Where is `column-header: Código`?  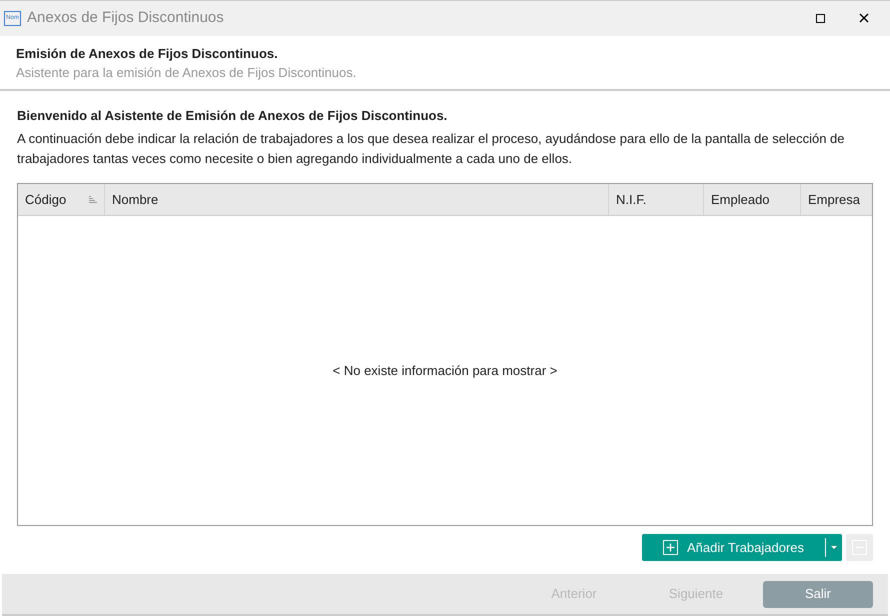 column-header: Código is located at coordinates (61, 200).